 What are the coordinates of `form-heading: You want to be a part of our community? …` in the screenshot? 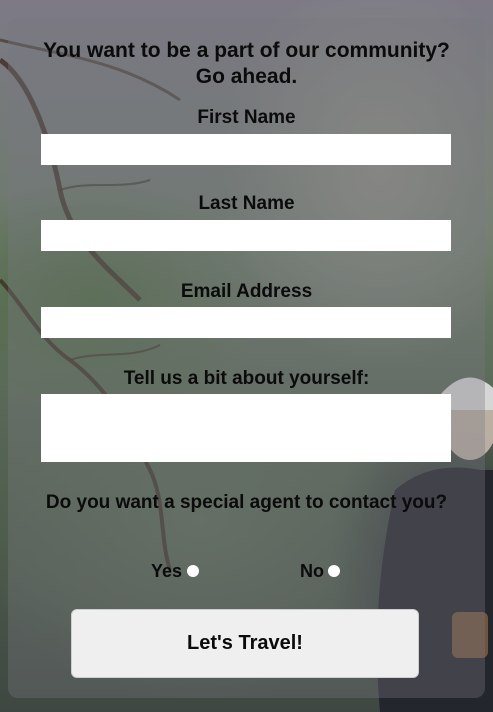 It's located at (246, 64).